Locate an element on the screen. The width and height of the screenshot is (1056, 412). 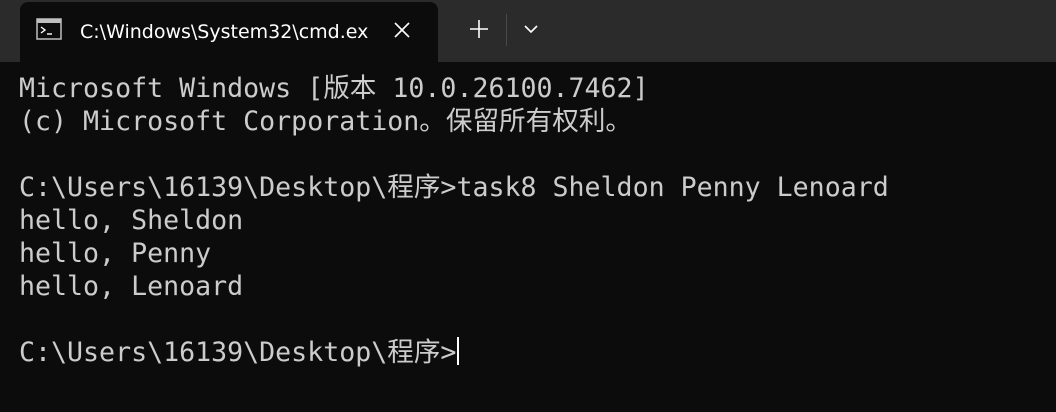
cmd-prompt-icon is located at coordinates (49, 29).